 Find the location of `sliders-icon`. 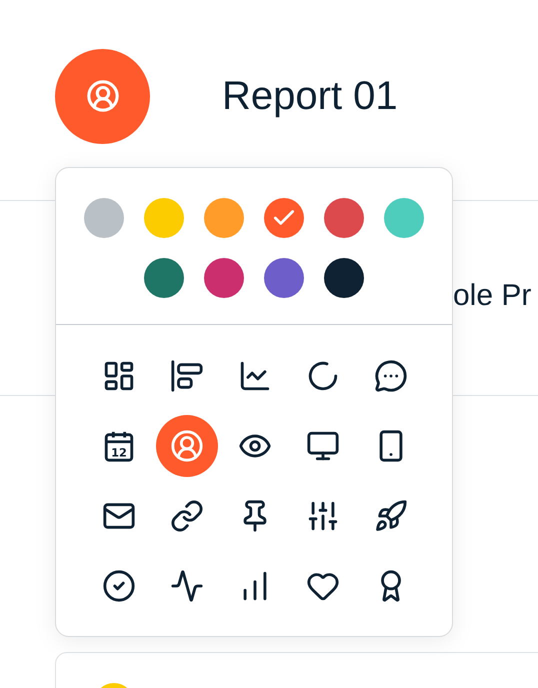

sliders-icon is located at coordinates (323, 516).